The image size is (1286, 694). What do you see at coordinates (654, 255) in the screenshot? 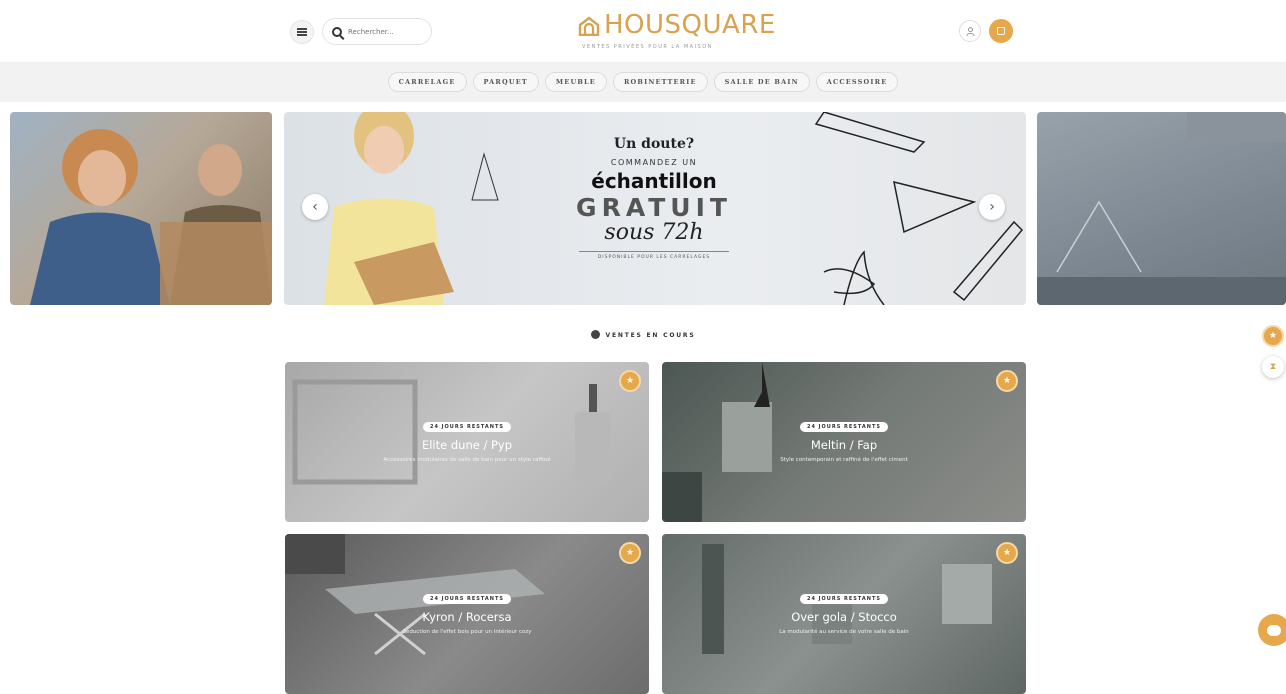
I see `promo-note: DISPONIBLE POUR LES CARRELAGES` at bounding box center [654, 255].